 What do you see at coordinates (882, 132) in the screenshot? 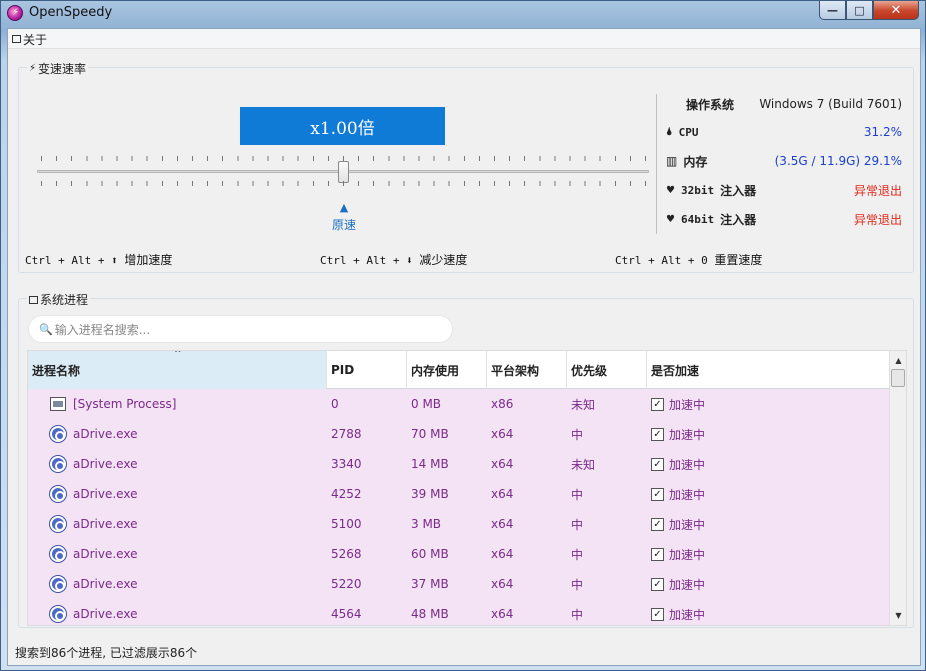
I see `cpu-value: 31.2%` at bounding box center [882, 132].